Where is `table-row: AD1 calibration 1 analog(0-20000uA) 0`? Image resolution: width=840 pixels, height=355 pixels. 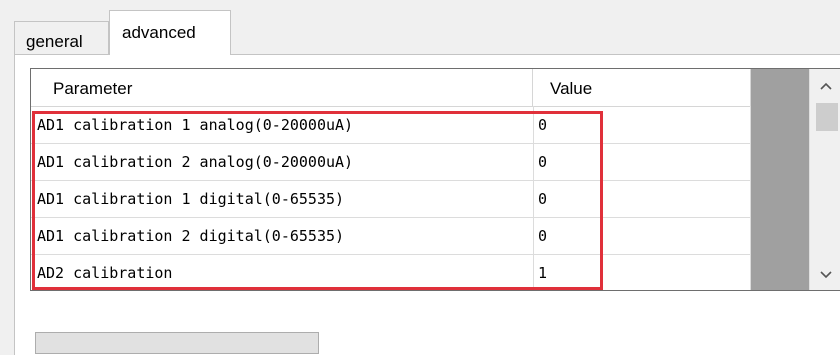 table-row: AD1 calibration 1 analog(0-20000uA) 0 is located at coordinates (391, 125).